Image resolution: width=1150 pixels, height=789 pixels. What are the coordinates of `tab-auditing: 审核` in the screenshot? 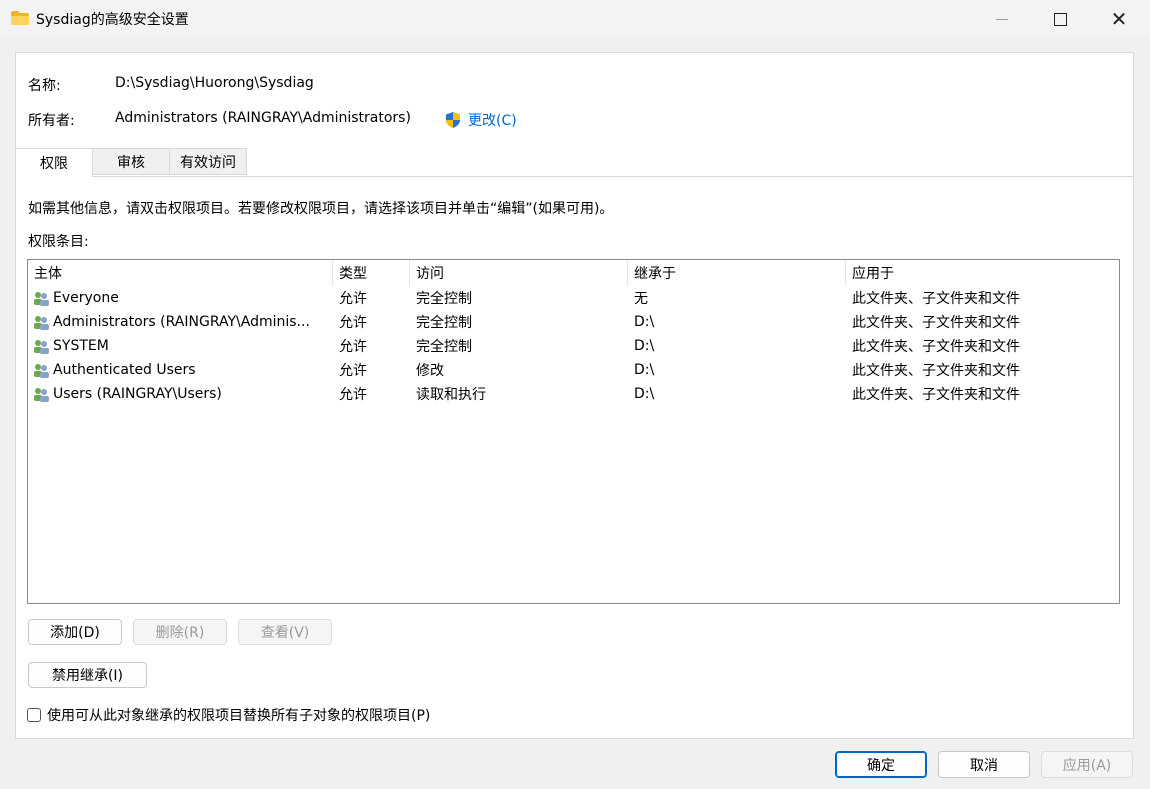 It's located at (131, 161).